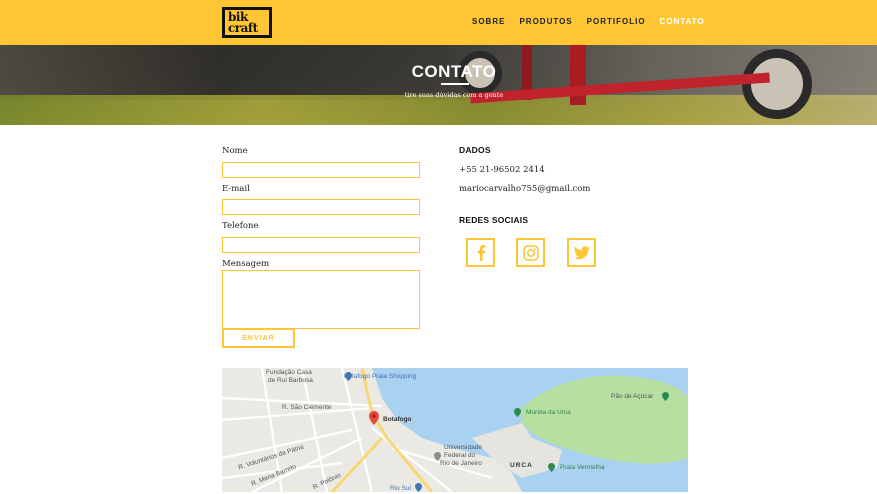 The image size is (877, 494). Describe the element at coordinates (374, 418) in the screenshot. I see `location-pin-icon` at that location.